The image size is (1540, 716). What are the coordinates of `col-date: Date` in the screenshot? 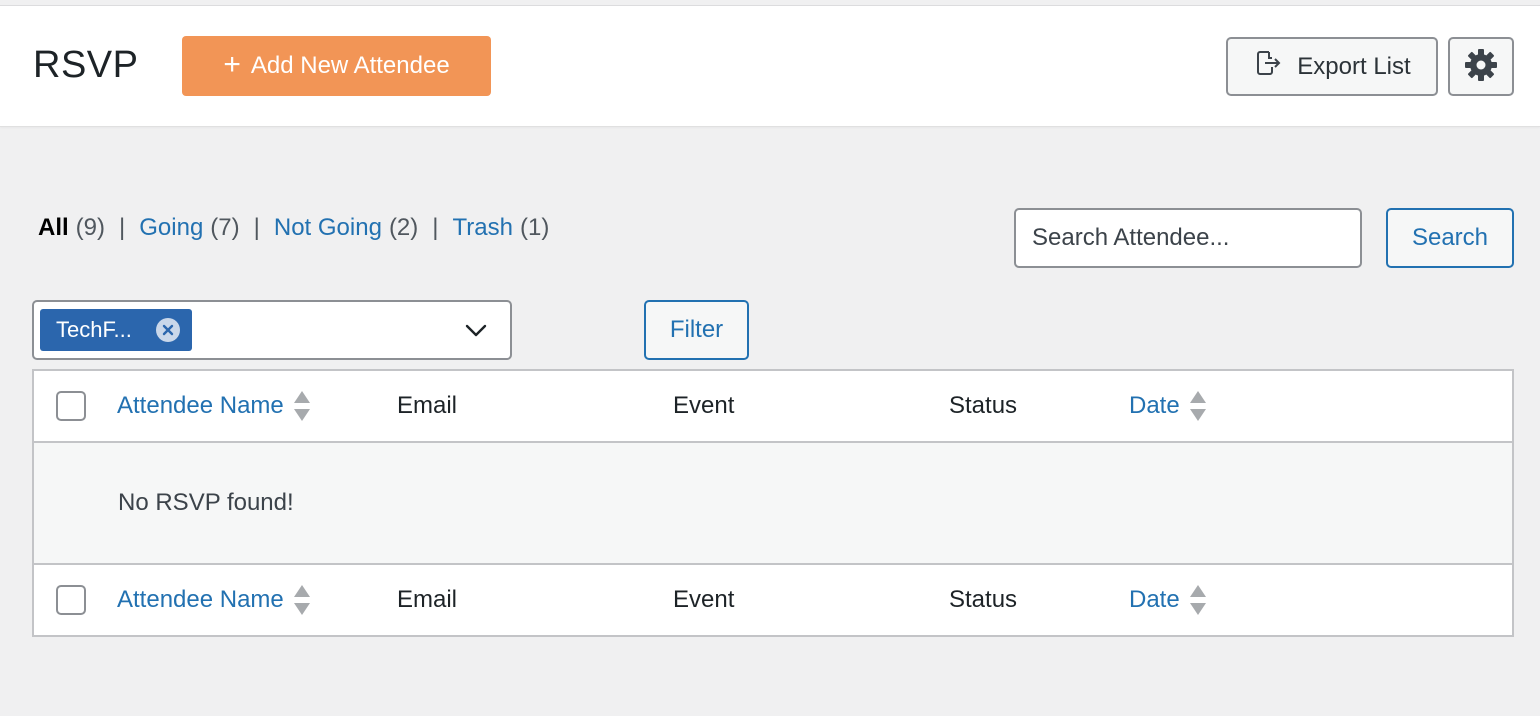 It's located at (1321, 406).